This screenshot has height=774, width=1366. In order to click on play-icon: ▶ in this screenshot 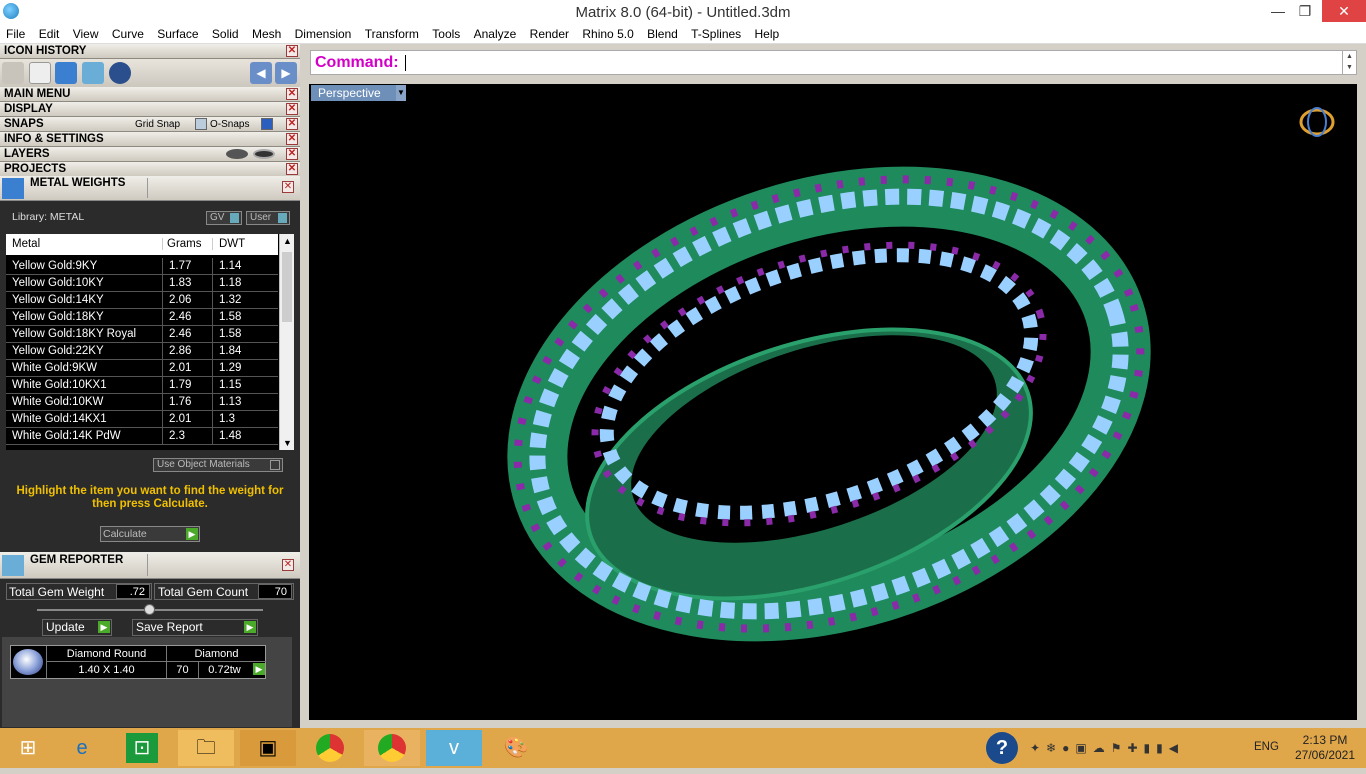, I will do `click(259, 669)`.